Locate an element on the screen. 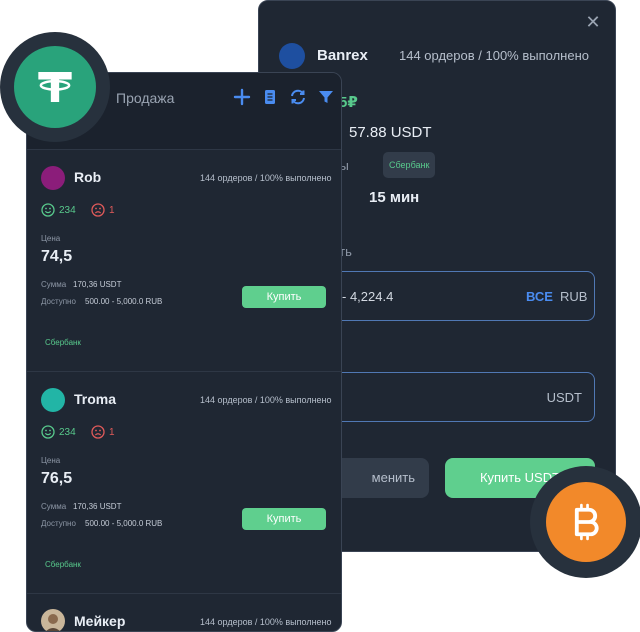  offer-seller-name: Troma is located at coordinates (95, 399).